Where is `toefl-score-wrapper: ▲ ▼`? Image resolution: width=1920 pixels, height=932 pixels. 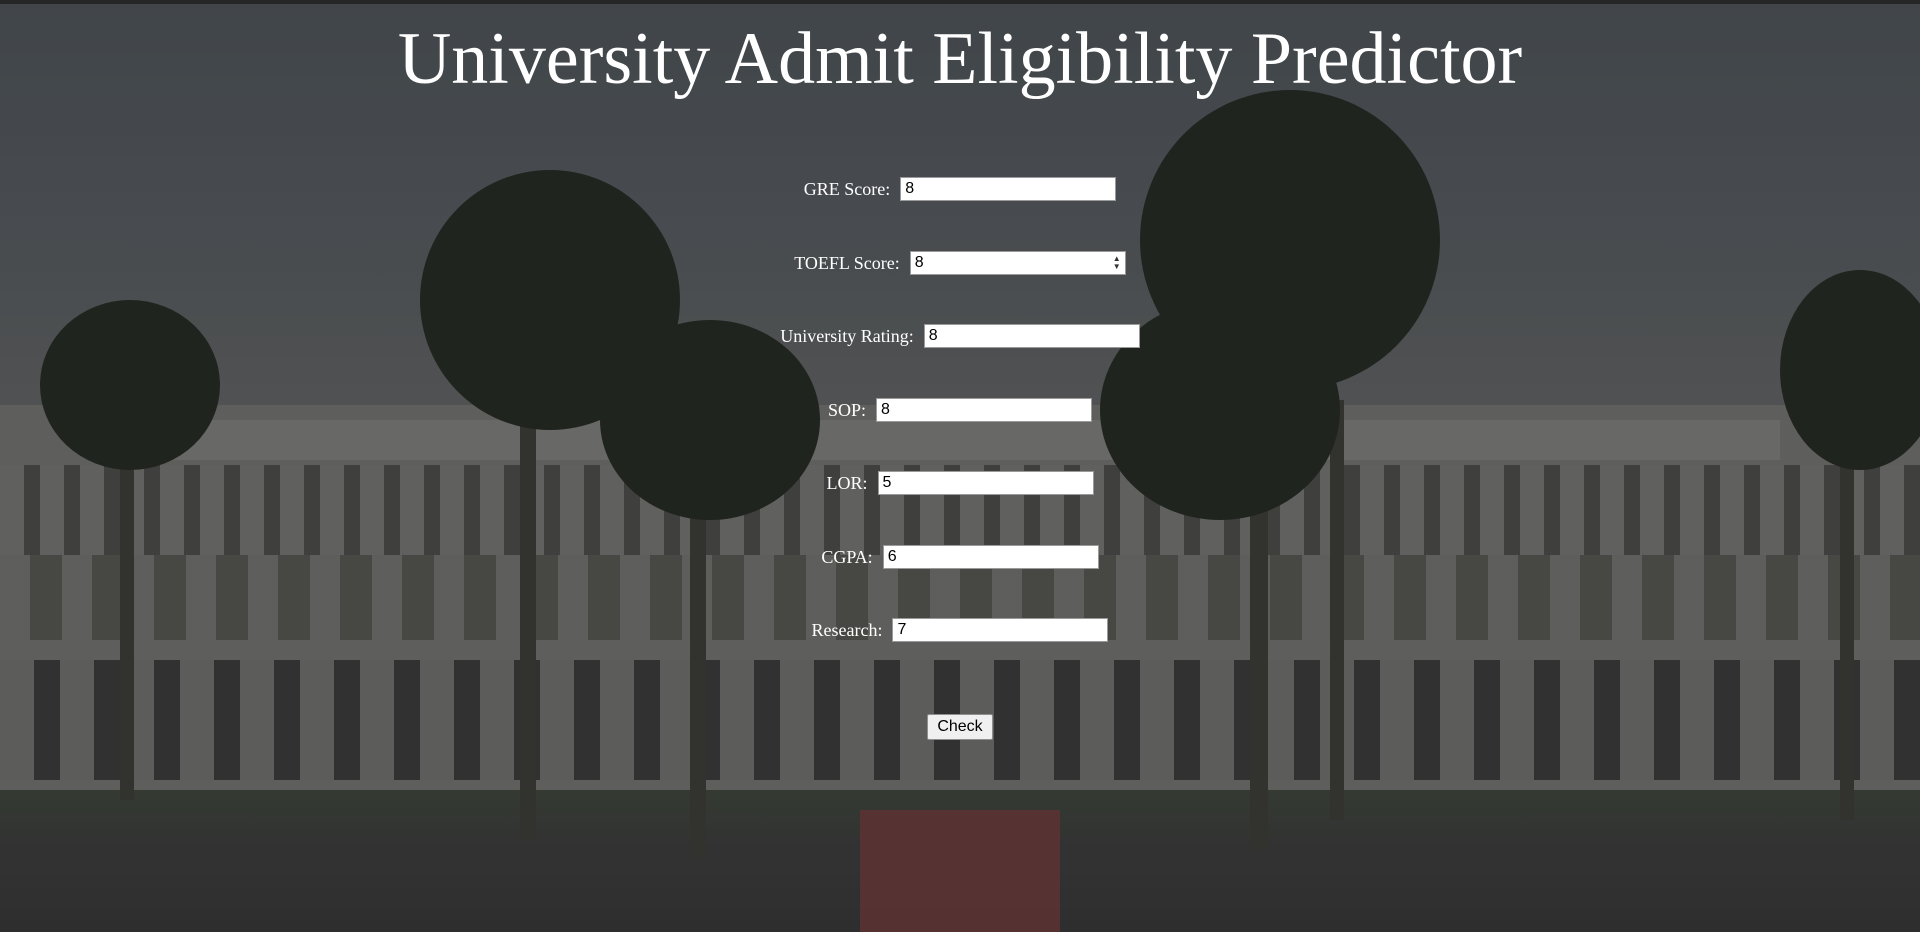
toefl-score-wrapper: ▲ ▼ is located at coordinates (1017, 263).